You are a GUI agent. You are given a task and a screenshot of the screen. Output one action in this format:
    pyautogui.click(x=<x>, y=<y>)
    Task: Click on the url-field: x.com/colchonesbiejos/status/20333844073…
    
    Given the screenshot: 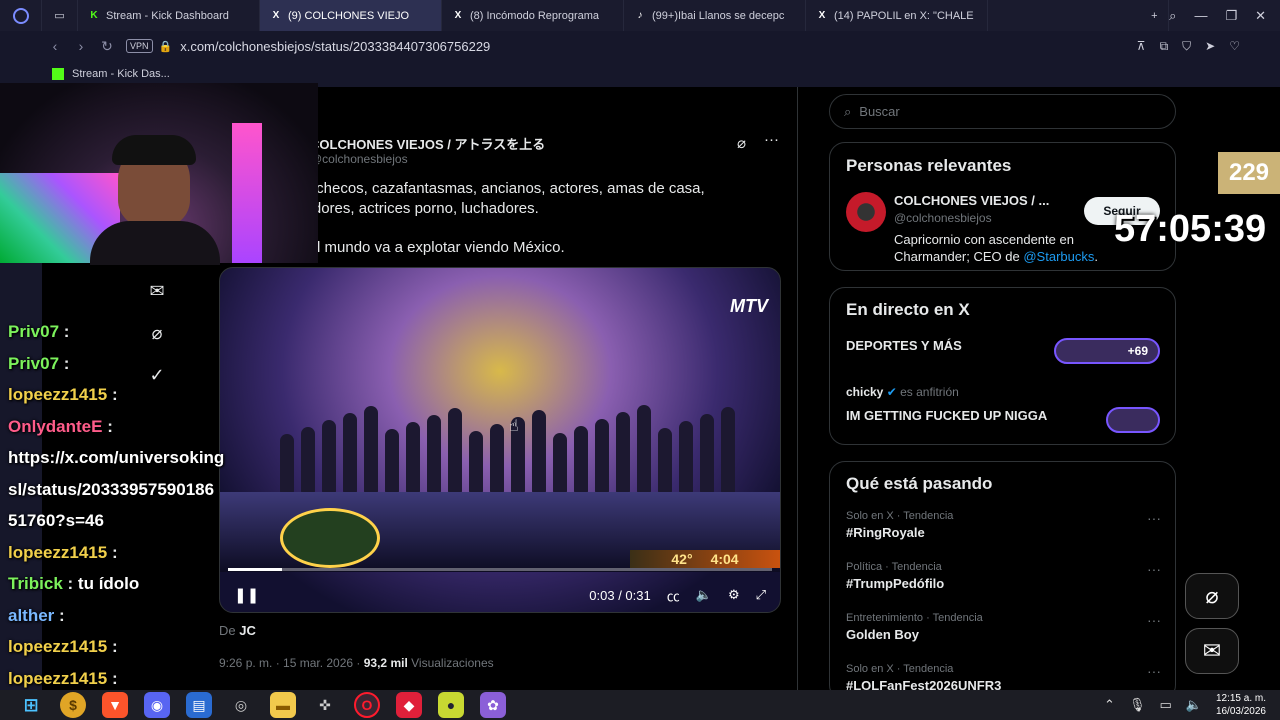 What is the action you would take?
    pyautogui.click(x=335, y=46)
    